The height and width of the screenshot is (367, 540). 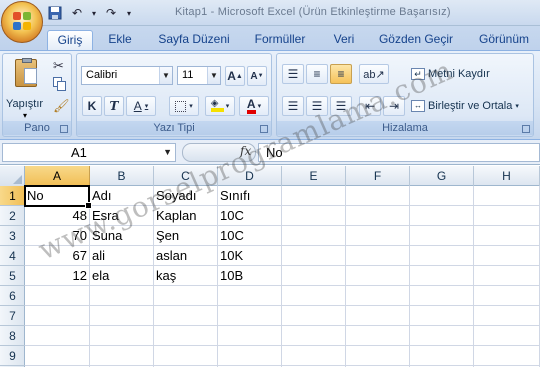 What do you see at coordinates (185, 256) in the screenshot?
I see `cell-c4: aslan` at bounding box center [185, 256].